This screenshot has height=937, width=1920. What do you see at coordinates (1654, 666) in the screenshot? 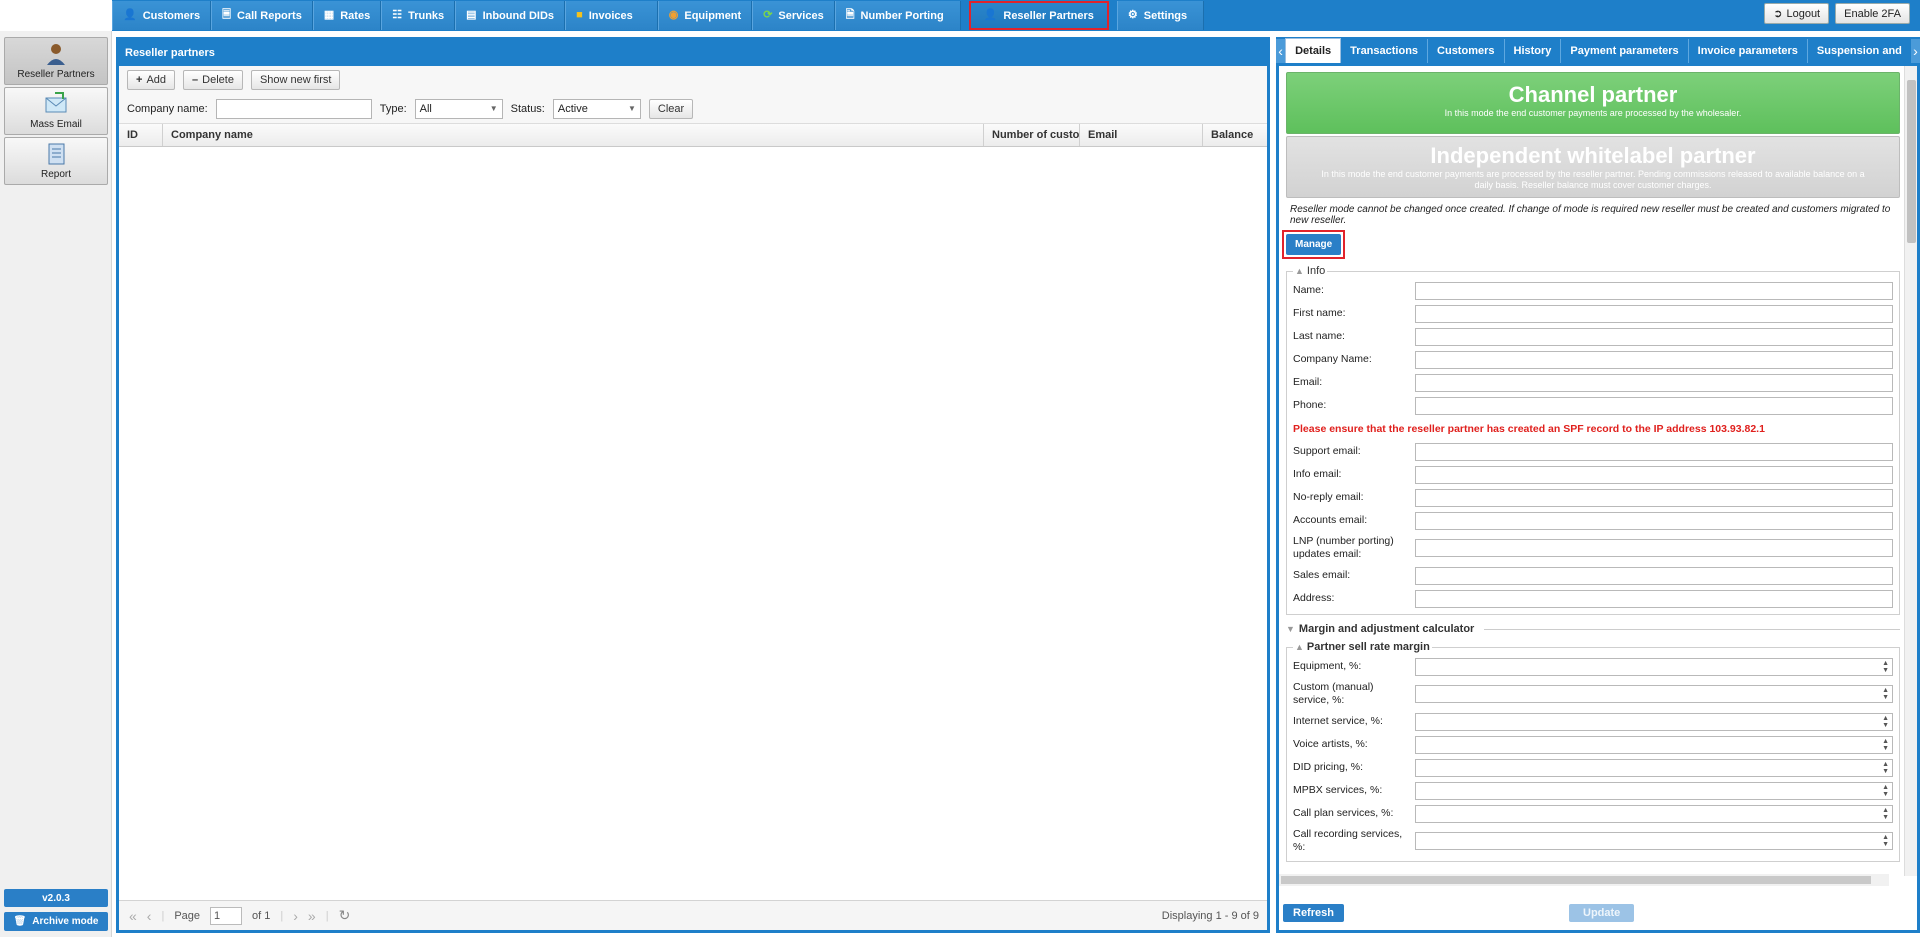
I see `equipment-margin-field: ▲ ▼` at bounding box center [1654, 666].